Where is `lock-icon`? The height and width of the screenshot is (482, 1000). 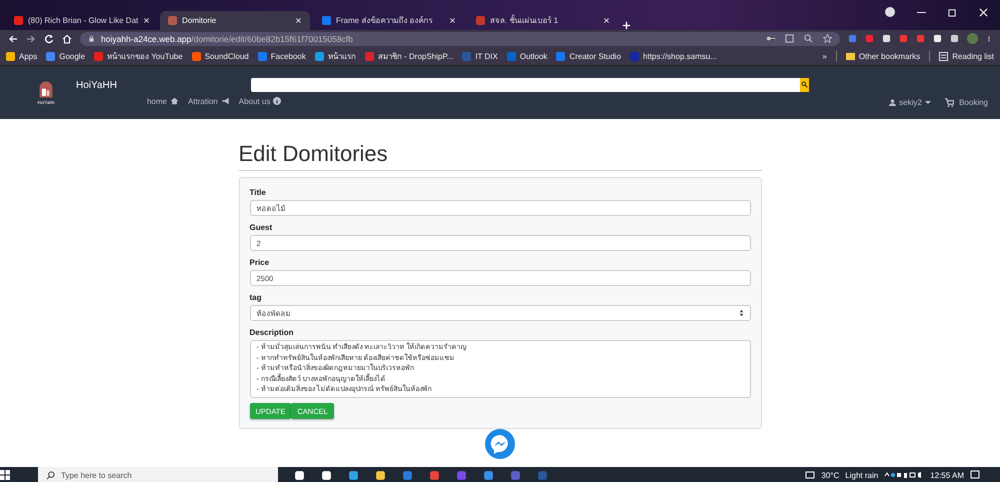
lock-icon is located at coordinates (91, 38).